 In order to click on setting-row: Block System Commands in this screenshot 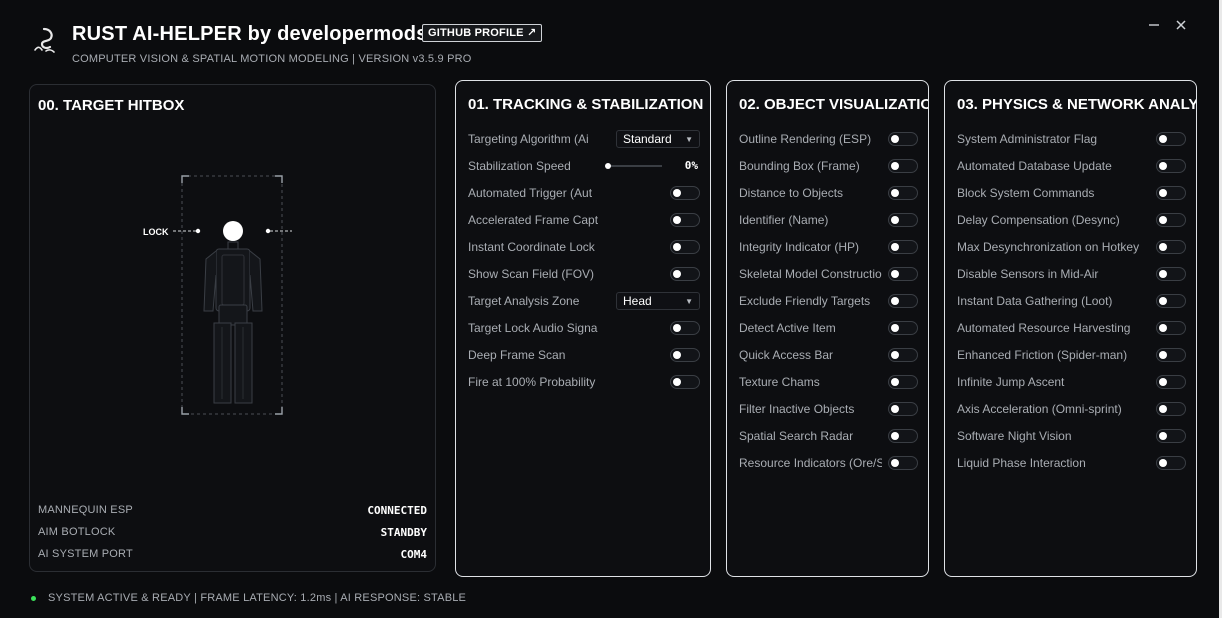, I will do `click(1071, 193)`.